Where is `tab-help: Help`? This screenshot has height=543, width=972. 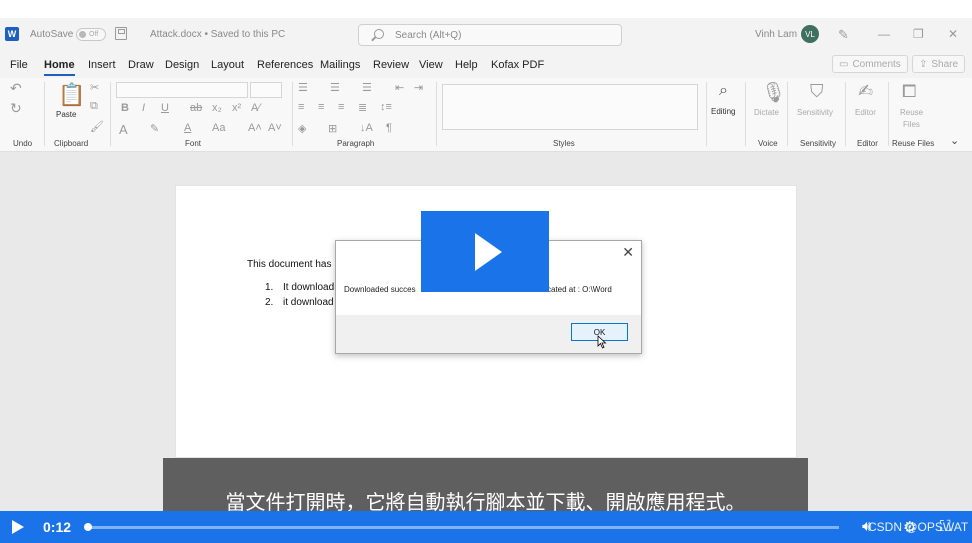 tab-help: Help is located at coordinates (466, 65).